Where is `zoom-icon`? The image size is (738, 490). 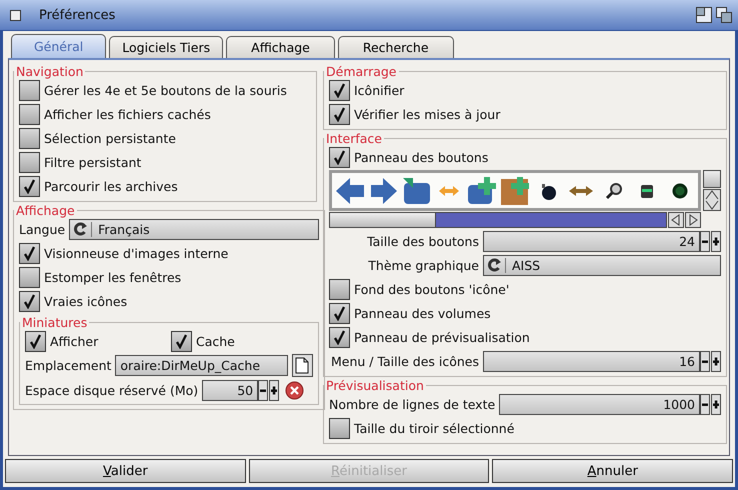 zoom-icon is located at coordinates (704, 15).